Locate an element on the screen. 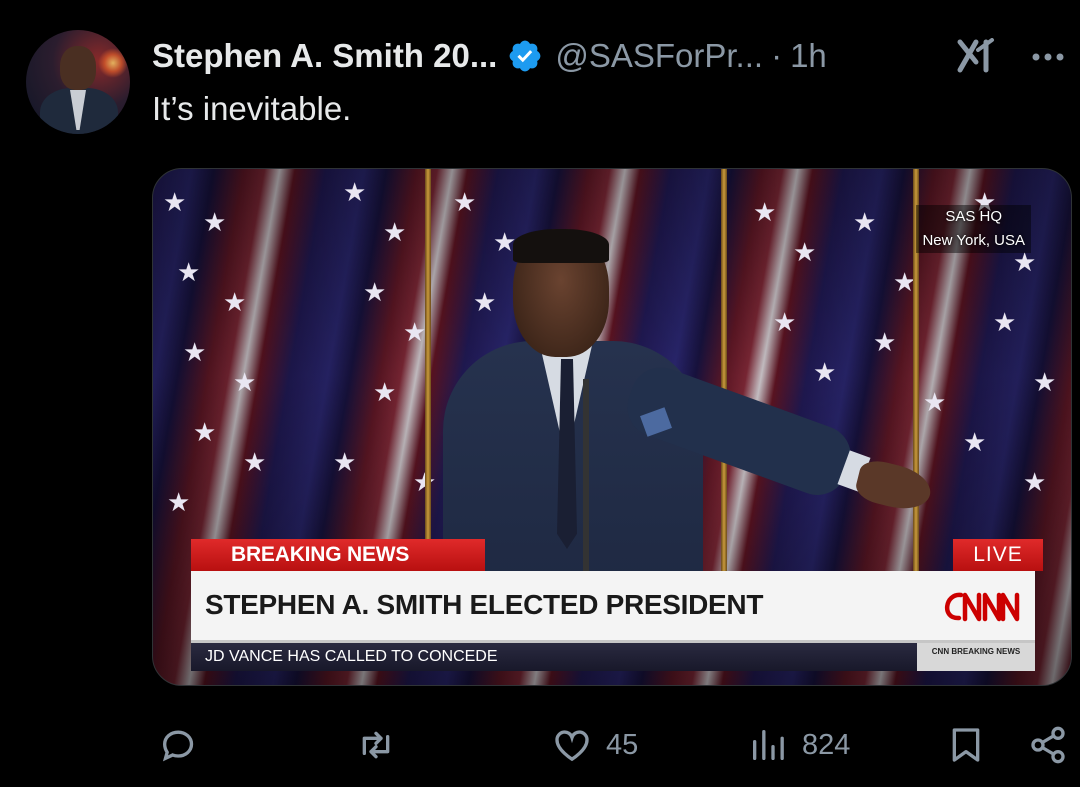  like-button: 45 is located at coordinates (595, 745).